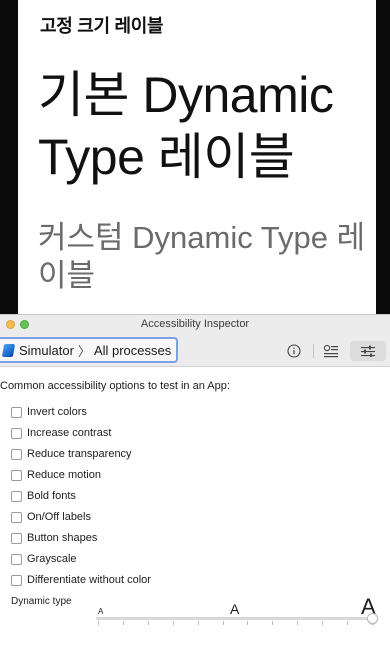 The image size is (390, 648). What do you see at coordinates (64, 475) in the screenshot?
I see `option-label: Reduce motion` at bounding box center [64, 475].